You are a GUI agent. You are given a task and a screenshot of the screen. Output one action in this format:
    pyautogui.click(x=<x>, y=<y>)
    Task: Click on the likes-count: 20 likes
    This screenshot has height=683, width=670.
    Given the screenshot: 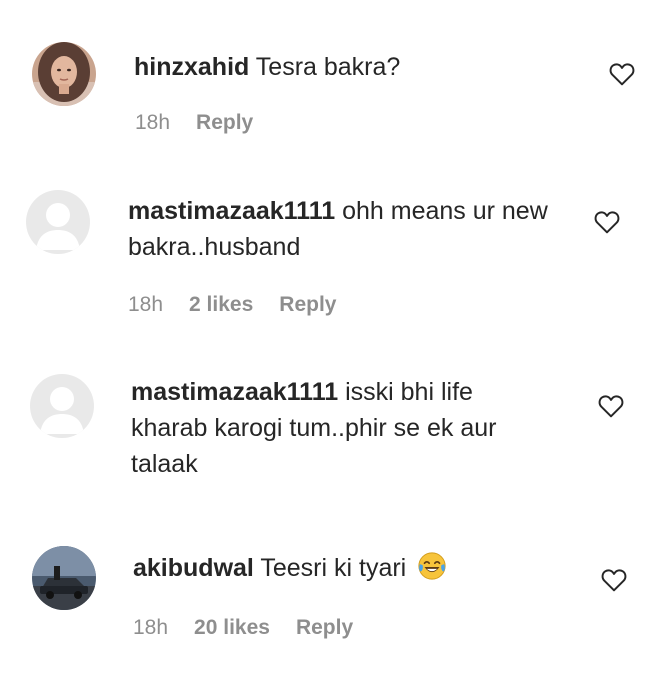 What is the action you would take?
    pyautogui.click(x=232, y=628)
    